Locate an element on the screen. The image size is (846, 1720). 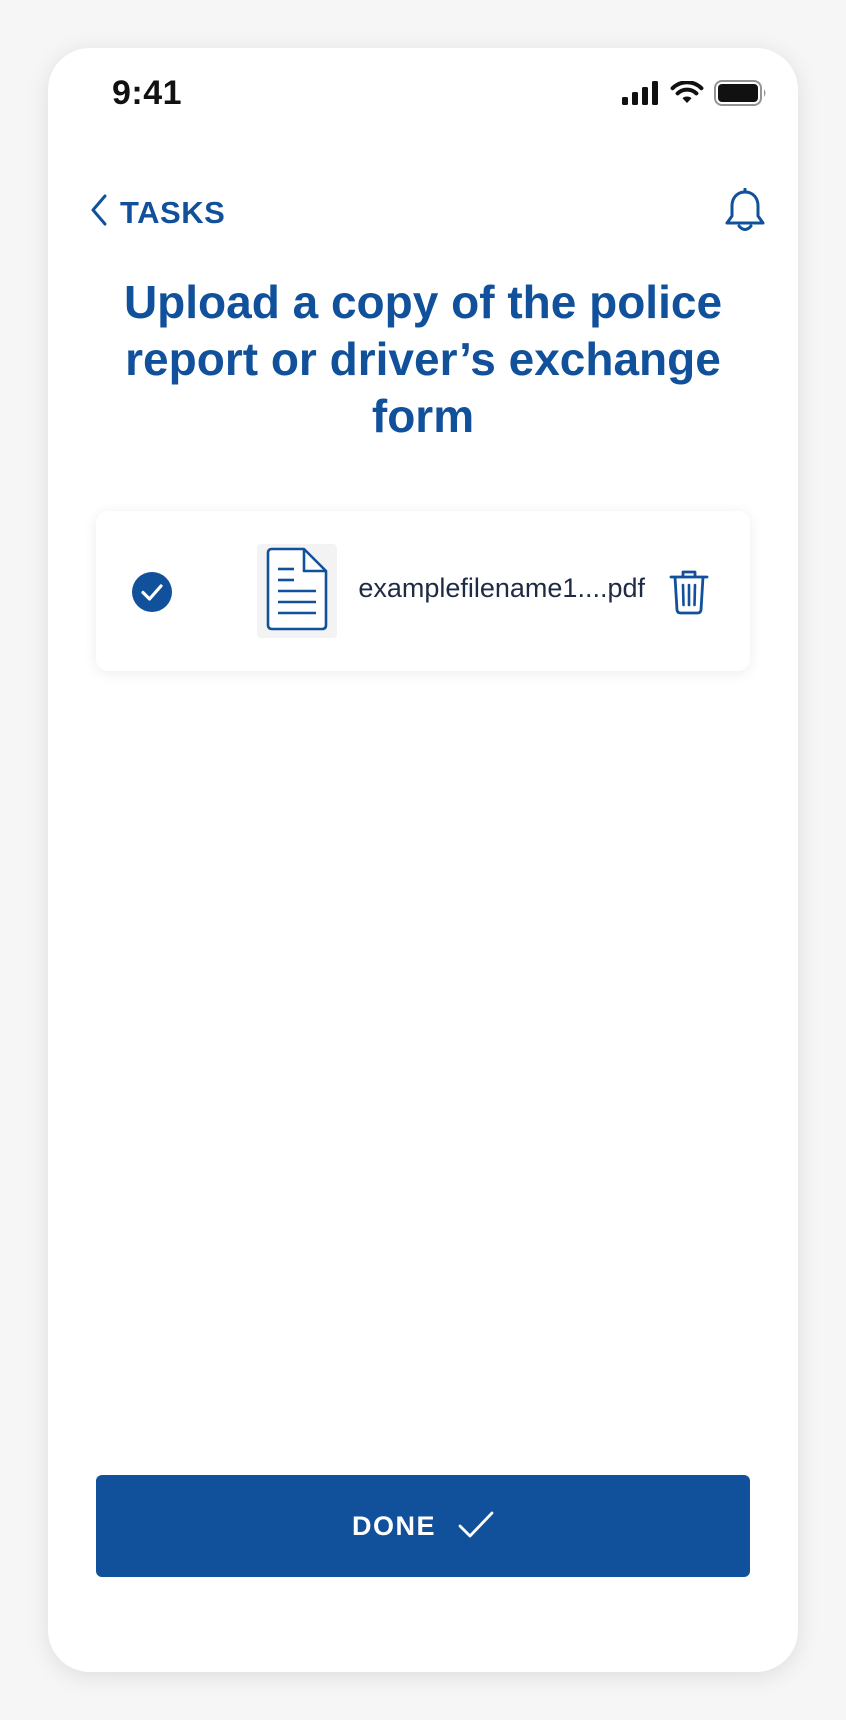
delete-file-button is located at coordinates (689, 592).